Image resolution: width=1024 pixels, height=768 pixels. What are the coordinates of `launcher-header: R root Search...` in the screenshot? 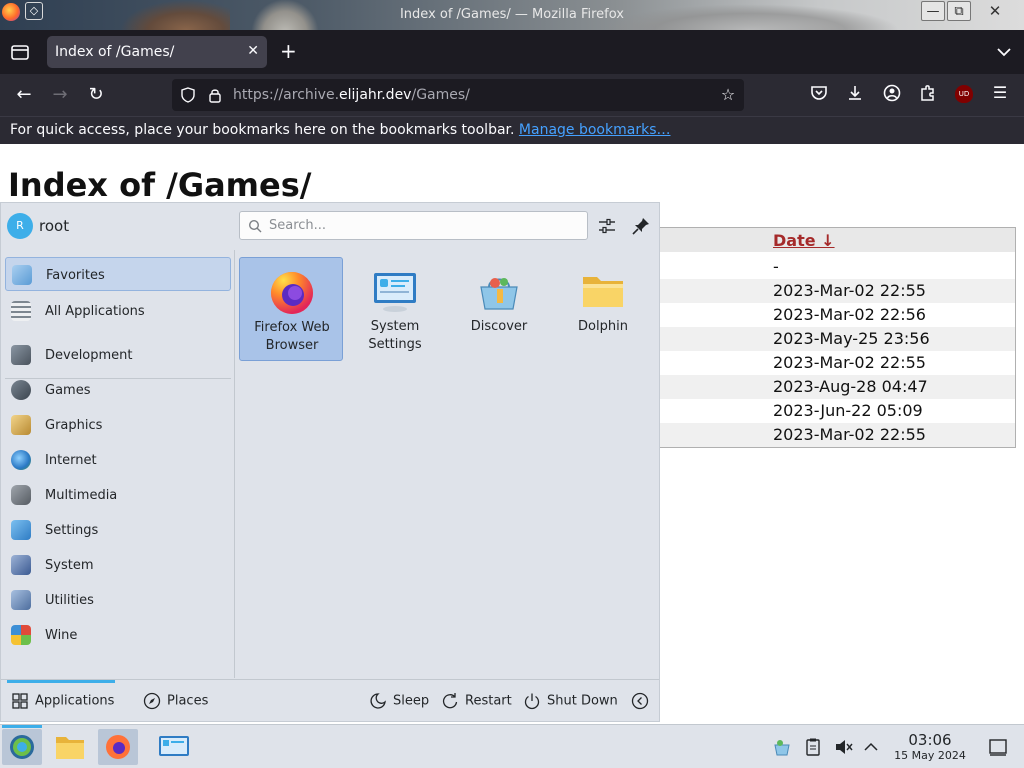 It's located at (330, 226).